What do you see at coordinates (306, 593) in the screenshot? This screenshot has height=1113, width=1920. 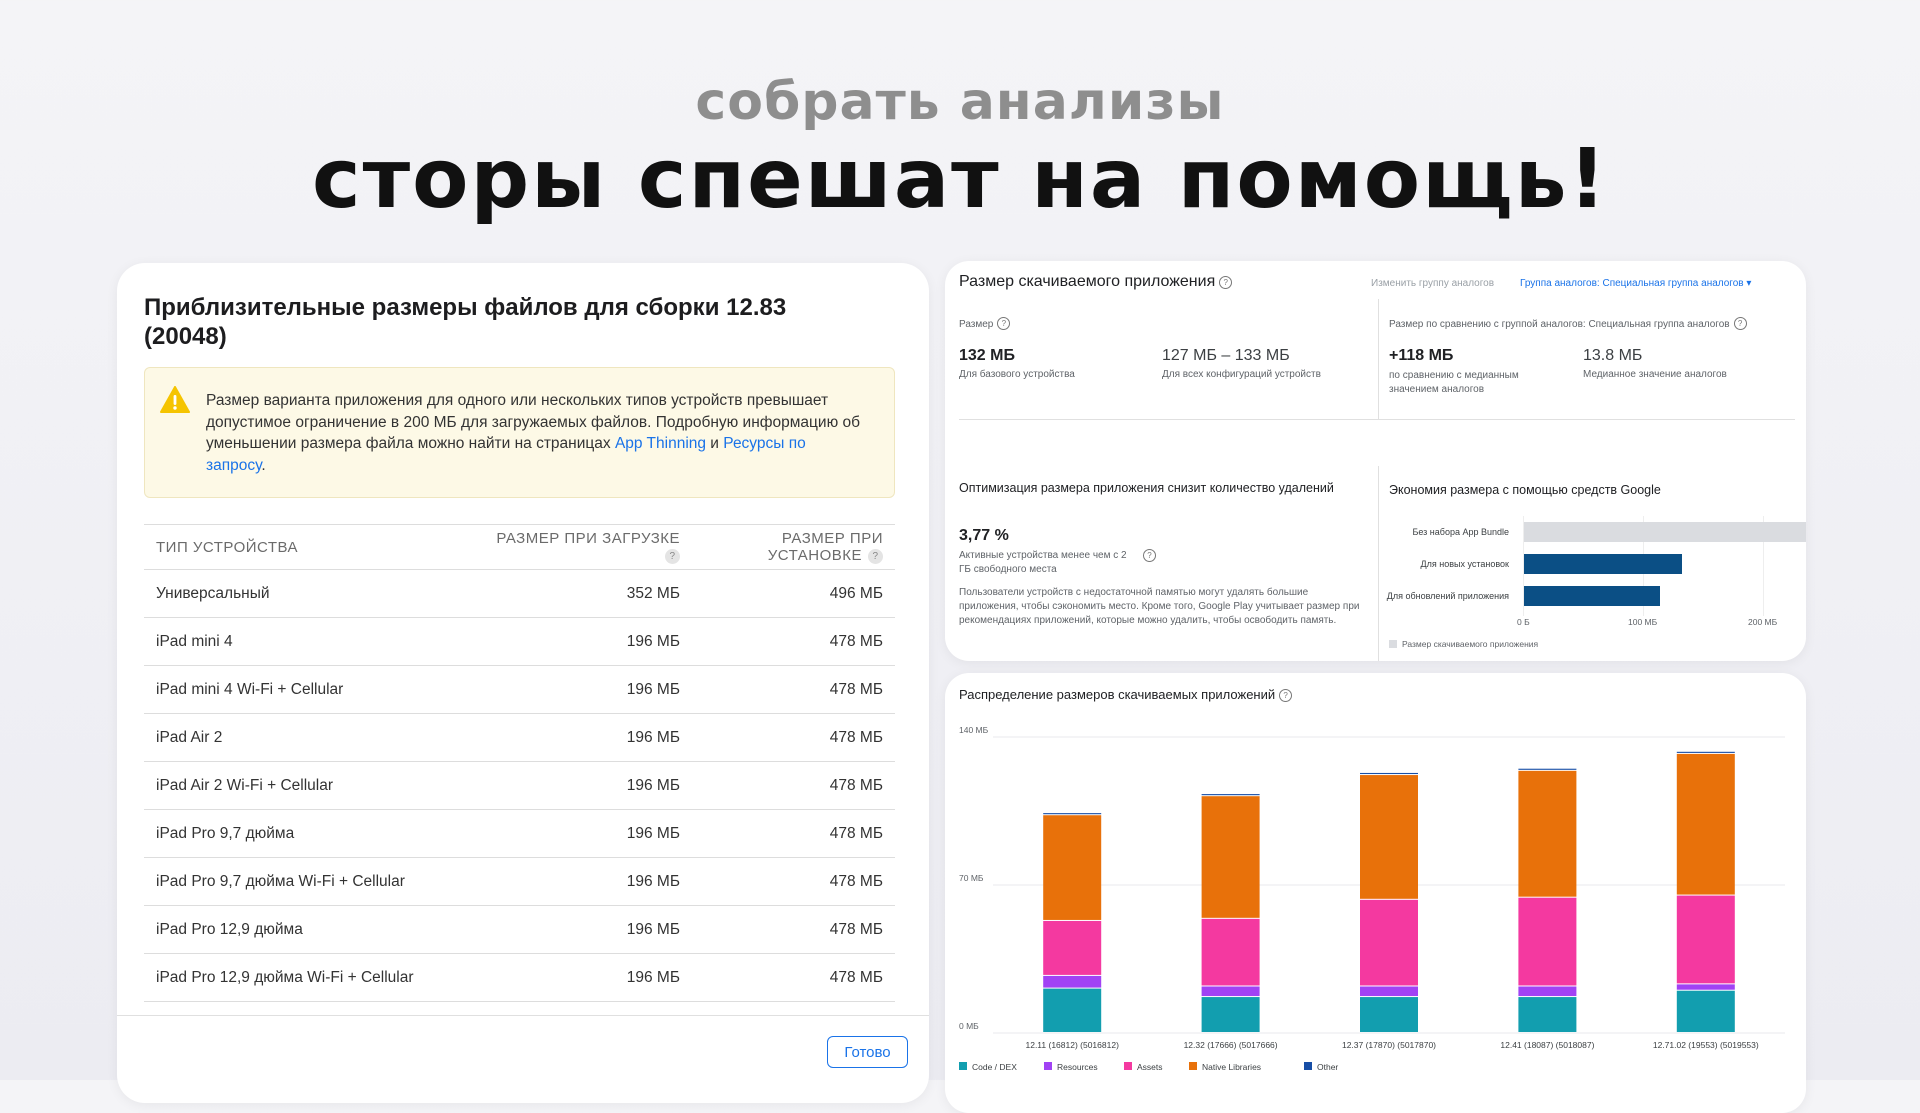 I see `device-cell: Универсальный` at bounding box center [306, 593].